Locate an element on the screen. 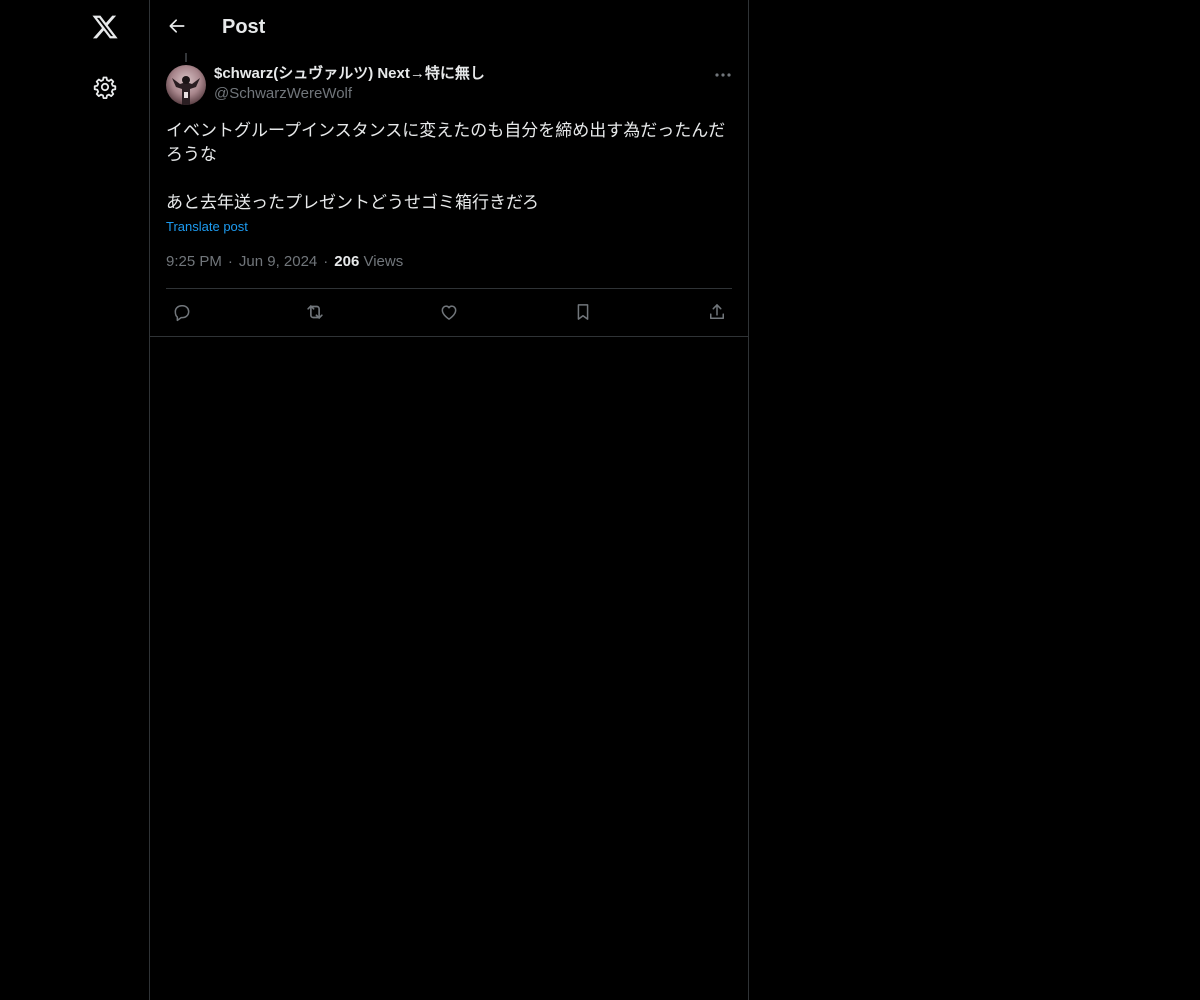  bookmark-button is located at coordinates (583, 312).